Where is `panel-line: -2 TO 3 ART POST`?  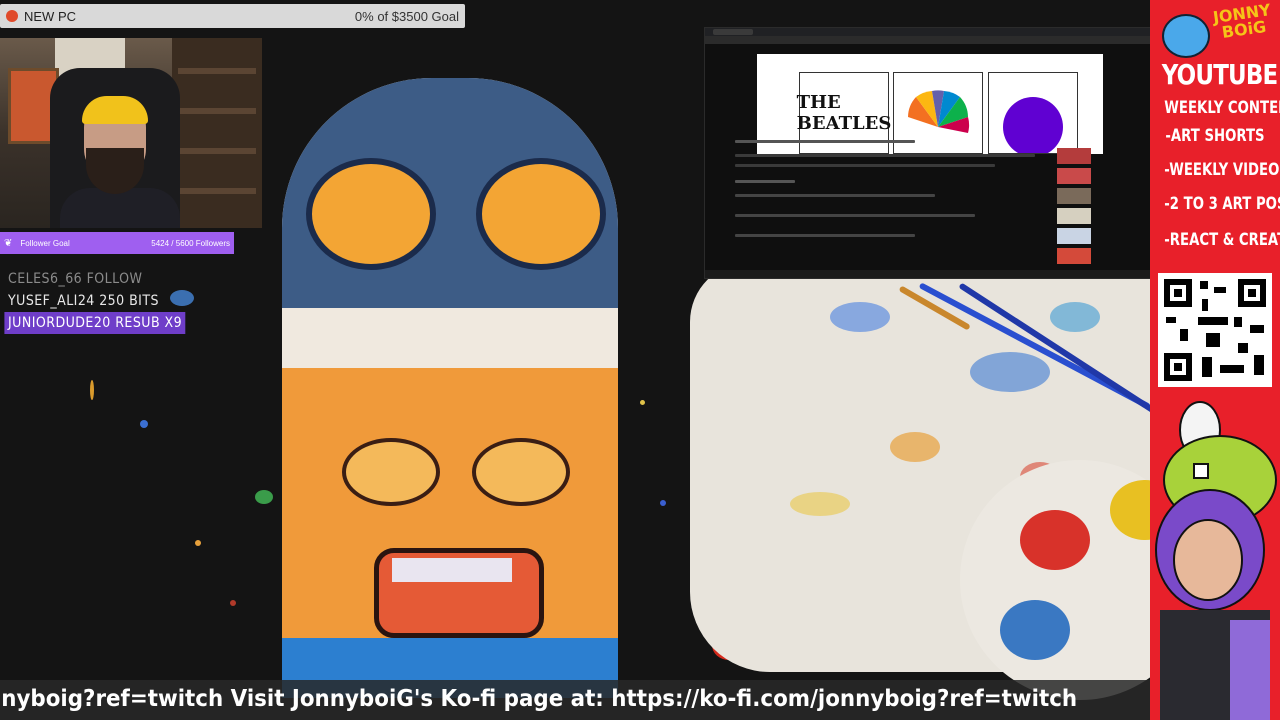 panel-line: -2 TO 3 ART POST is located at coordinates (1222, 204).